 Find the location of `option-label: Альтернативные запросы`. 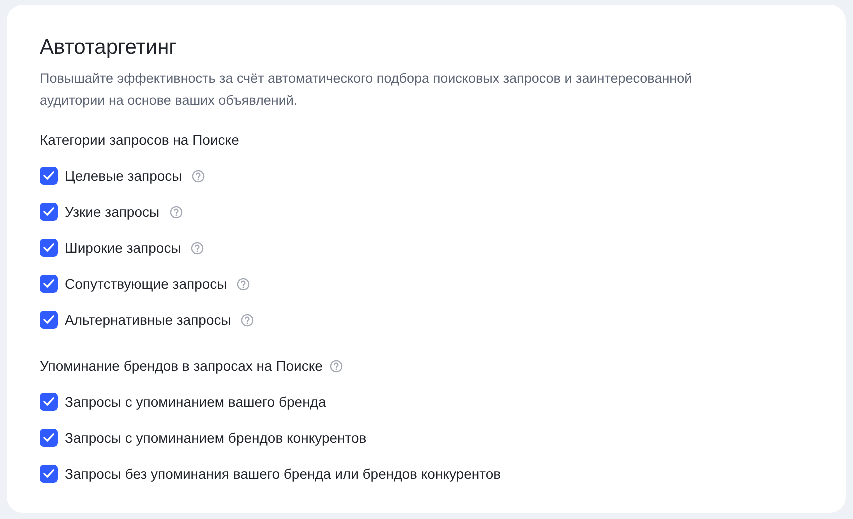

option-label: Альтернативные запросы is located at coordinates (148, 320).